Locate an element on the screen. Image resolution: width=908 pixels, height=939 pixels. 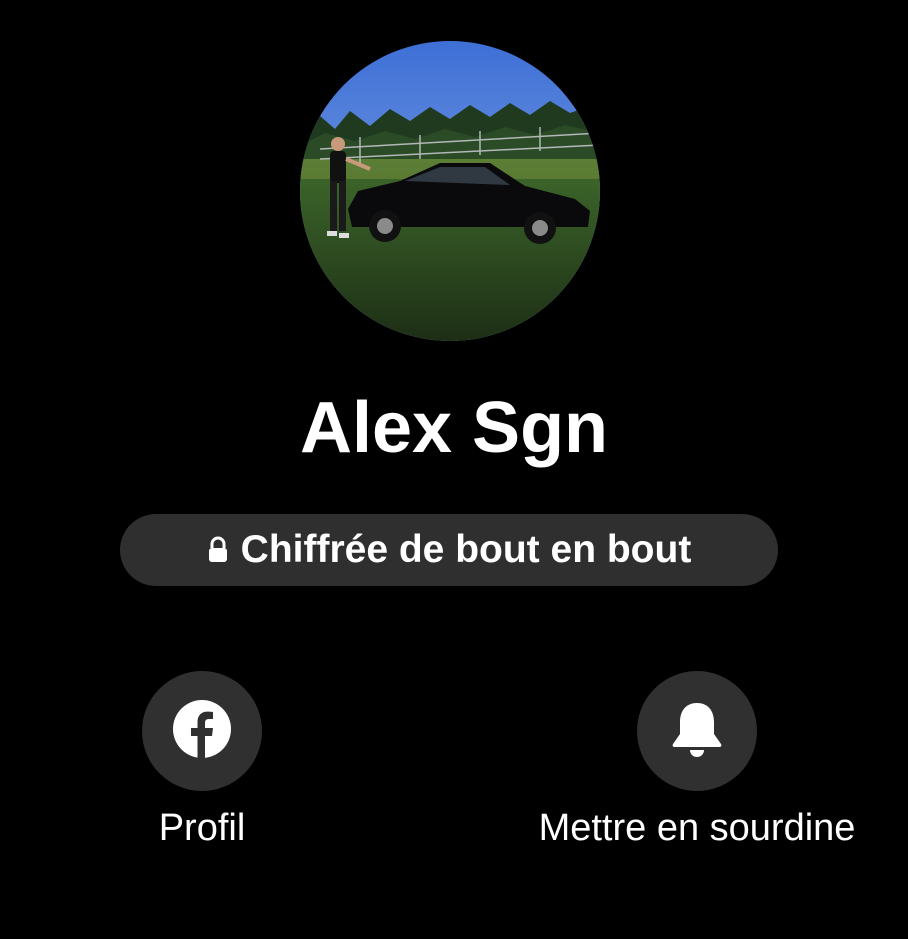
mute-button is located at coordinates (697, 731).